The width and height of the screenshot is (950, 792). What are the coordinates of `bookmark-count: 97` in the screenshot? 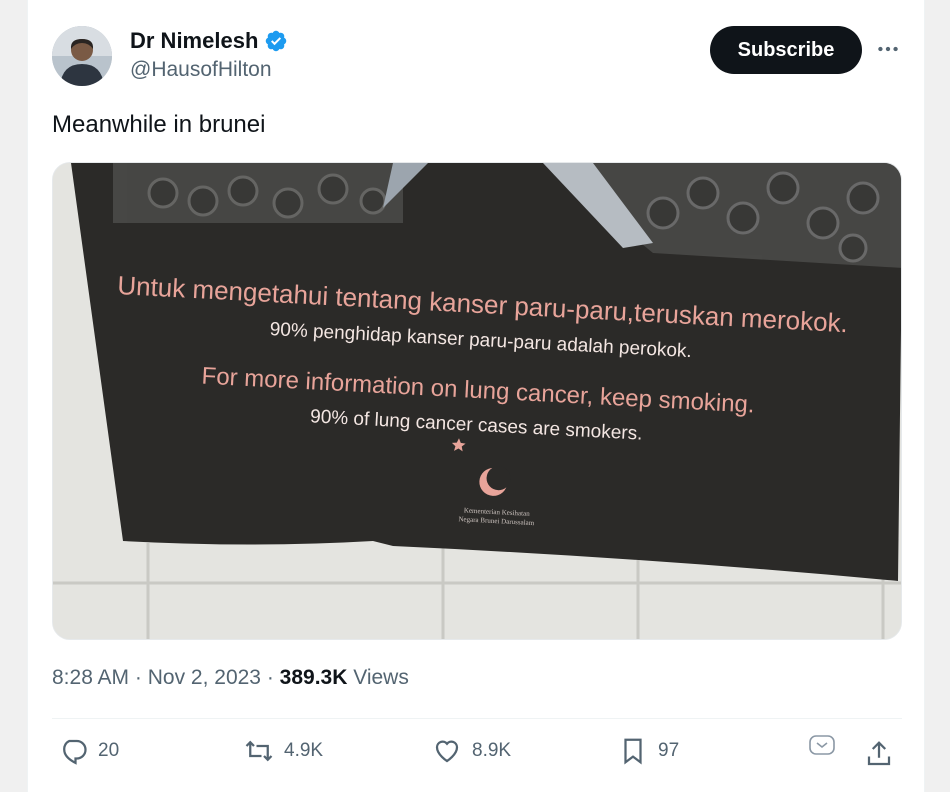 It's located at (669, 750).